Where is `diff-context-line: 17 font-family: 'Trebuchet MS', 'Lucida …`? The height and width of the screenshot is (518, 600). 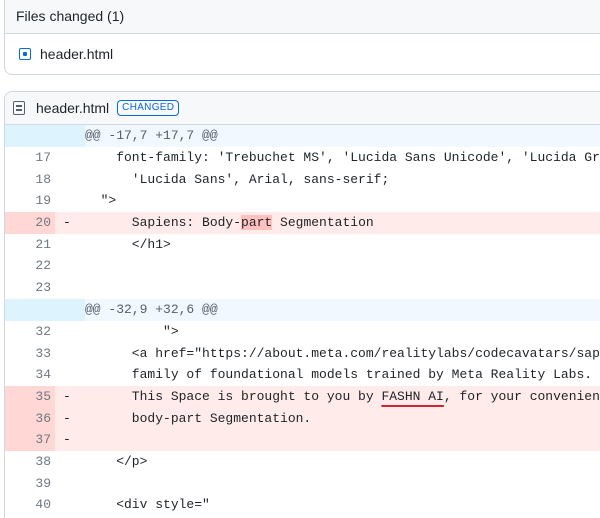 diff-context-line: 17 font-family: 'Trebuchet MS', 'Lucida … is located at coordinates (302, 158).